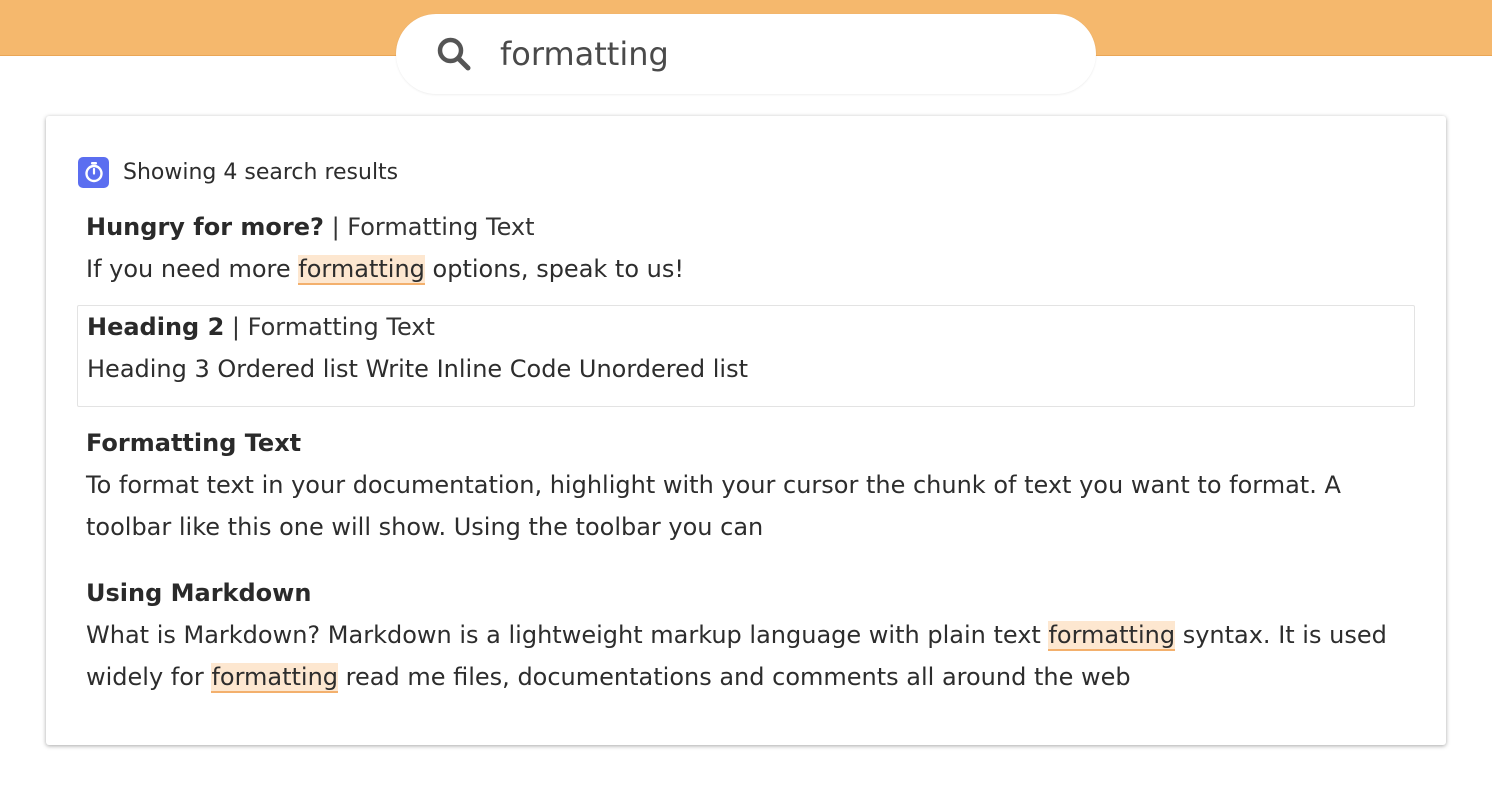  I want to click on results-header: Showing 4 search results, so click(238, 172).